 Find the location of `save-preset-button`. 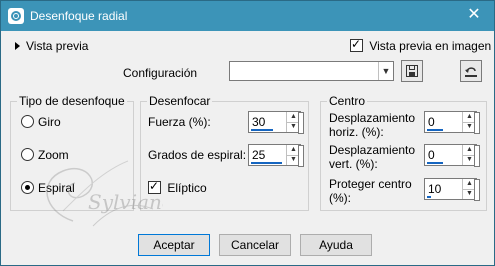

save-preset-button is located at coordinates (412, 71).